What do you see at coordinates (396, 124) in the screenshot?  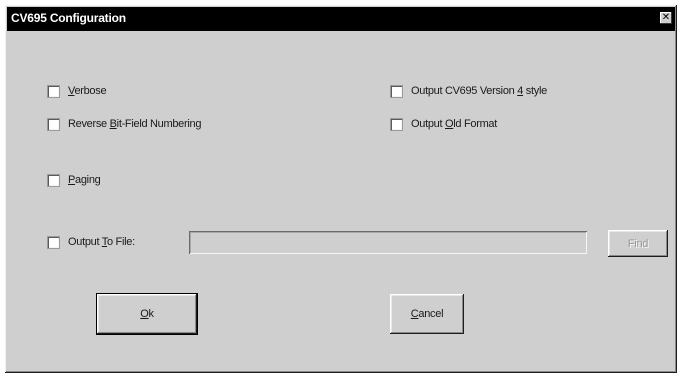 I see `output-old-format-checkbox` at bounding box center [396, 124].